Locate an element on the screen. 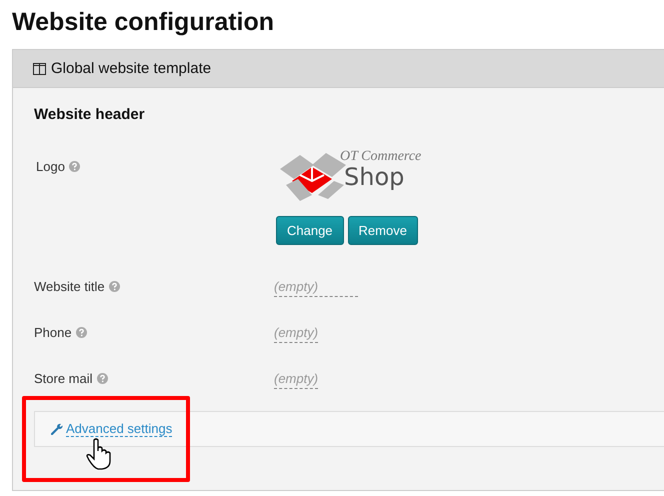 The image size is (664, 496). logo-tagline: OT Commerce is located at coordinates (381, 157).